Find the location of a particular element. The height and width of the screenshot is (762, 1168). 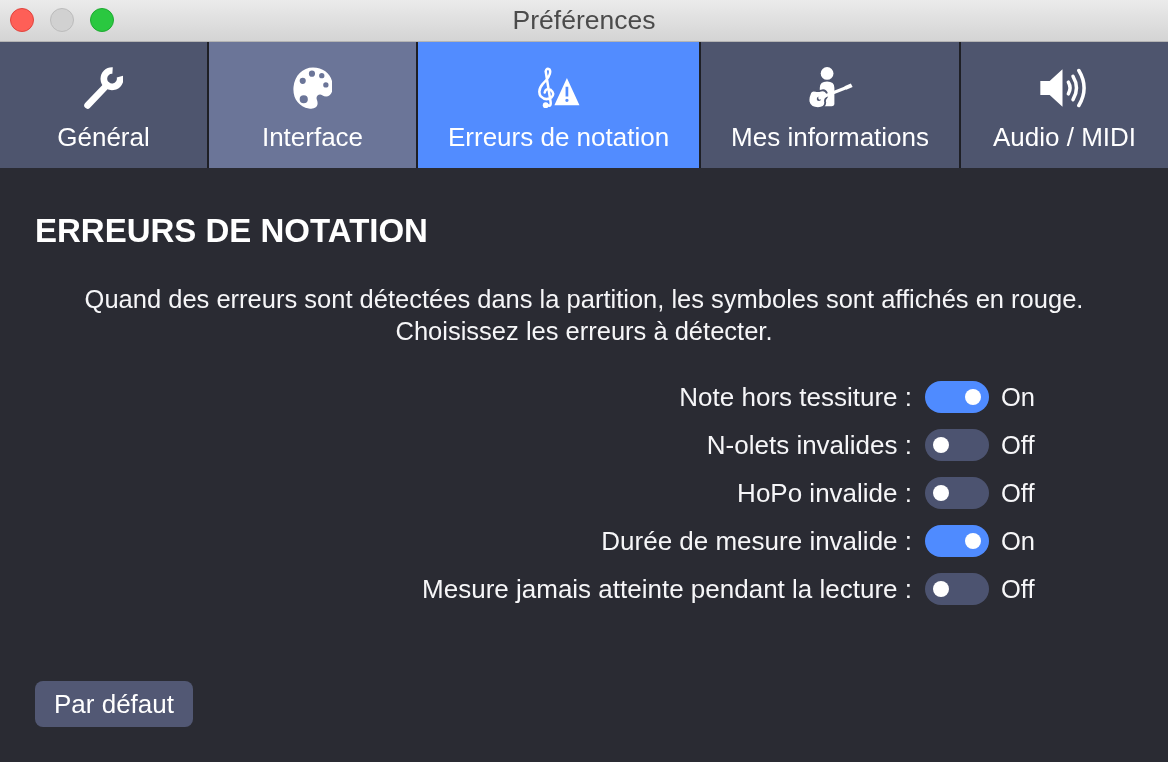

option-label: N-olets invalides : is located at coordinates (809, 445).